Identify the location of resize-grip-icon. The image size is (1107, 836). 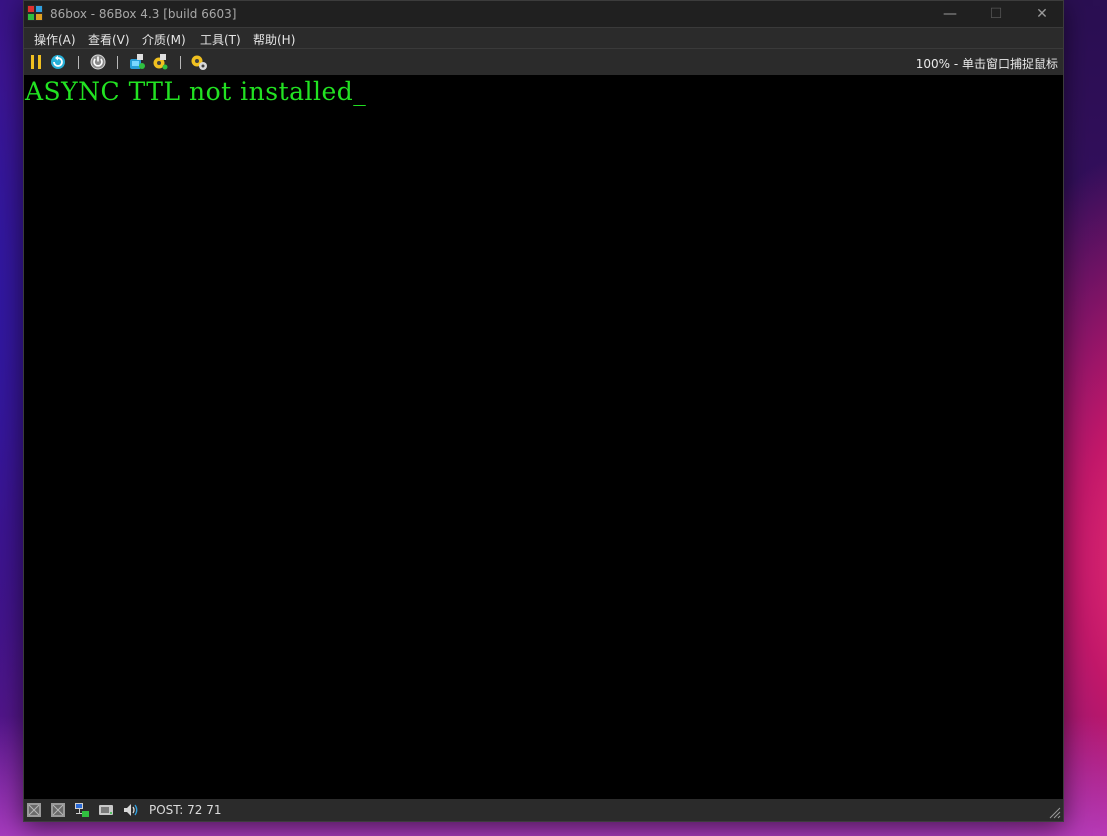
(1055, 813).